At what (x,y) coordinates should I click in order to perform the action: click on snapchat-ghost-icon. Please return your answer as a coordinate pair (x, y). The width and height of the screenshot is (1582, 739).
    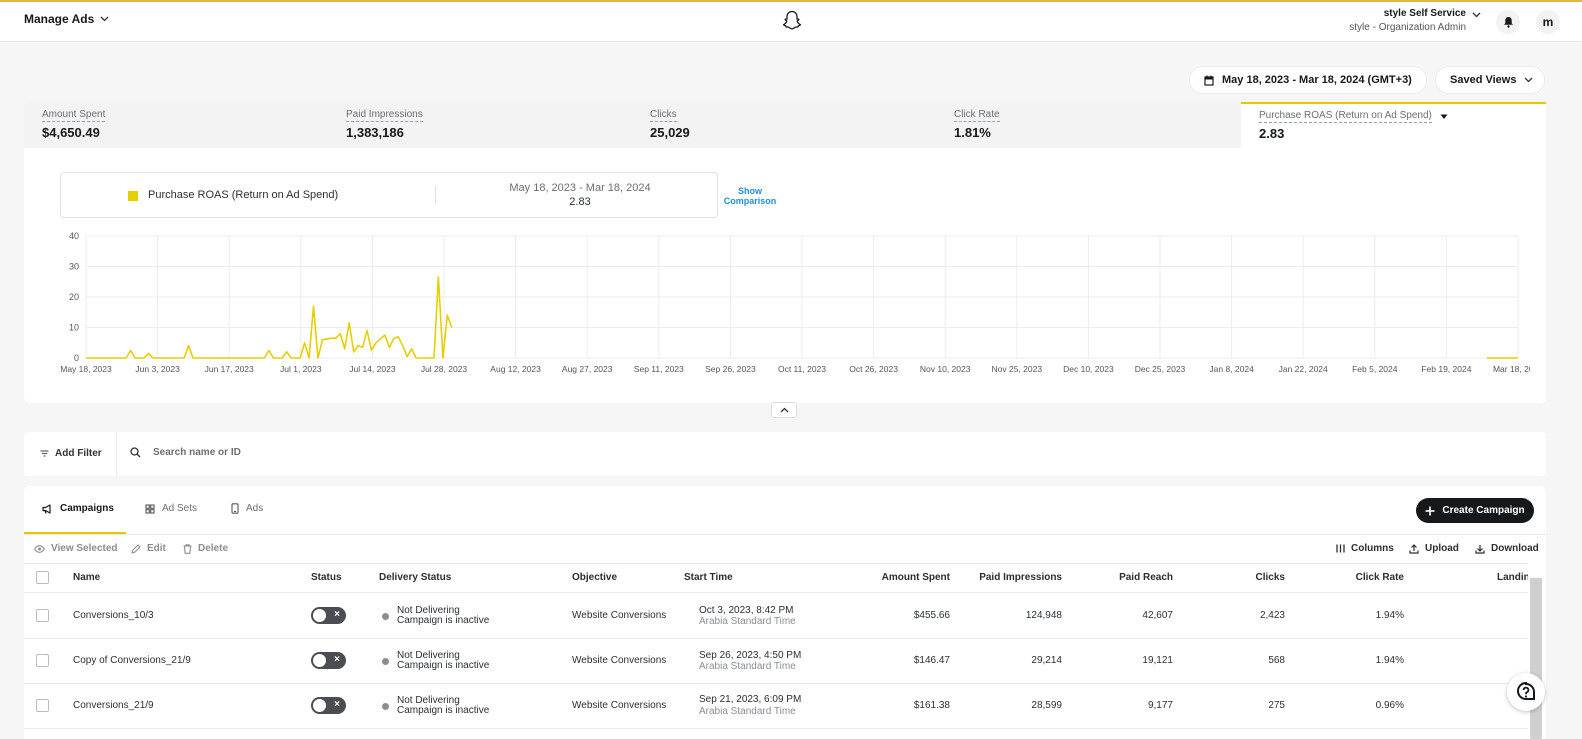
    Looking at the image, I should click on (792, 21).